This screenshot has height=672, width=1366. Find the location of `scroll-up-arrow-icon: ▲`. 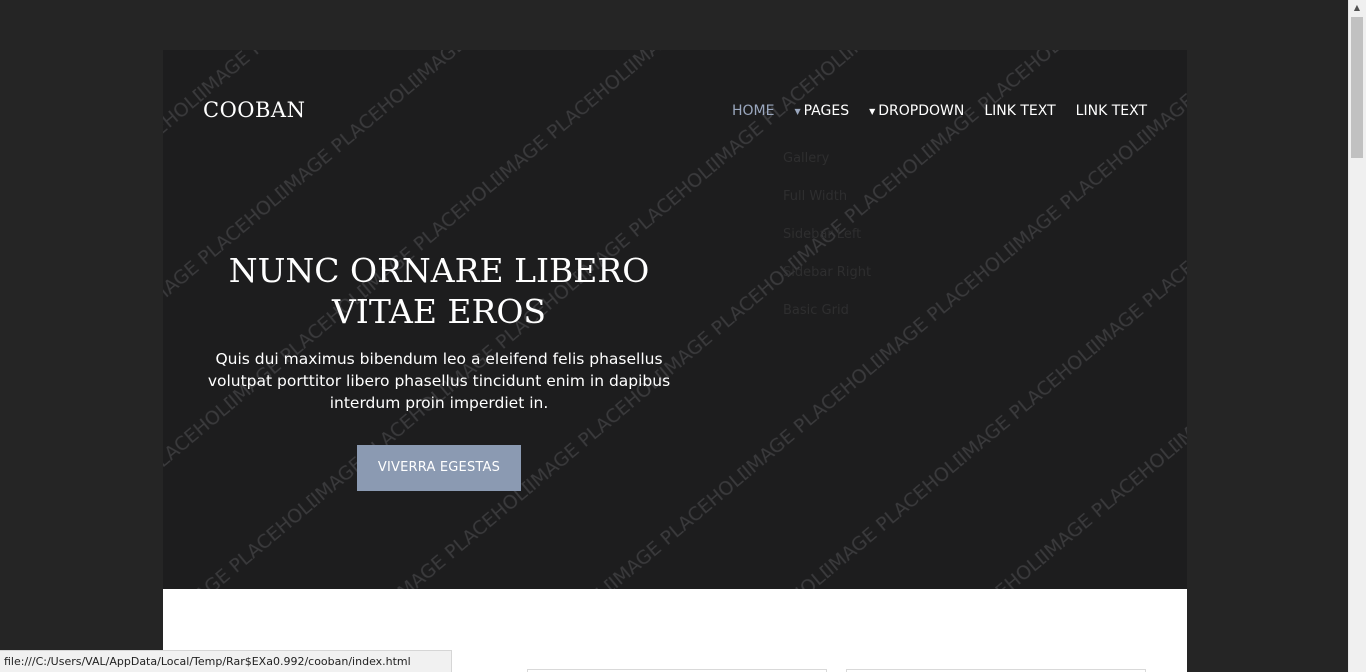

scroll-up-arrow-icon: ▲ is located at coordinates (1357, 8).